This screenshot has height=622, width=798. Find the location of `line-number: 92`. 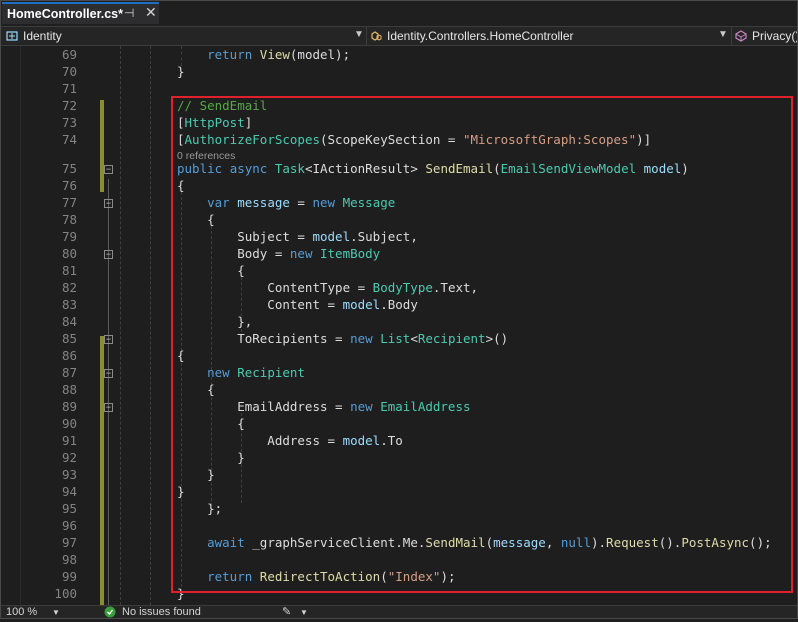

line-number: 92 is located at coordinates (69, 457).